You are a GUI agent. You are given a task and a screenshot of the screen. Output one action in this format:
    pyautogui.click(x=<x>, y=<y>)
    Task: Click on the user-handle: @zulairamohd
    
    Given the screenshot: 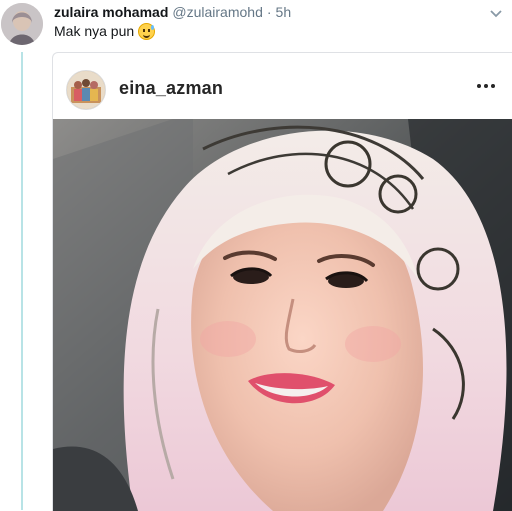 What is the action you would take?
    pyautogui.click(x=217, y=12)
    